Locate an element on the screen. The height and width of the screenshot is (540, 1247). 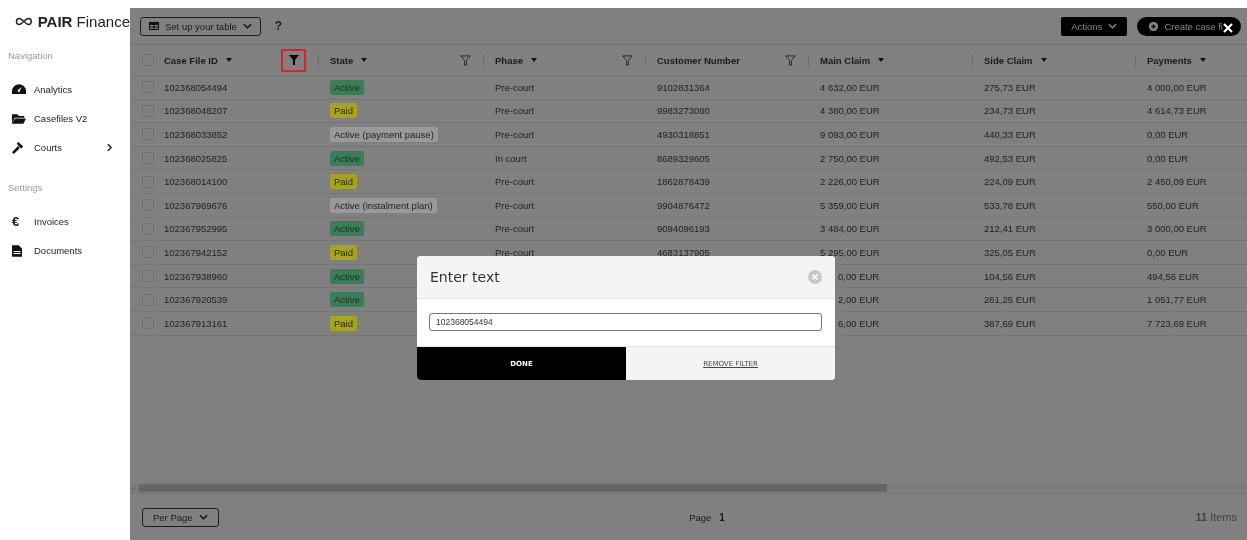
per-page-button: Per Page is located at coordinates (180, 517).